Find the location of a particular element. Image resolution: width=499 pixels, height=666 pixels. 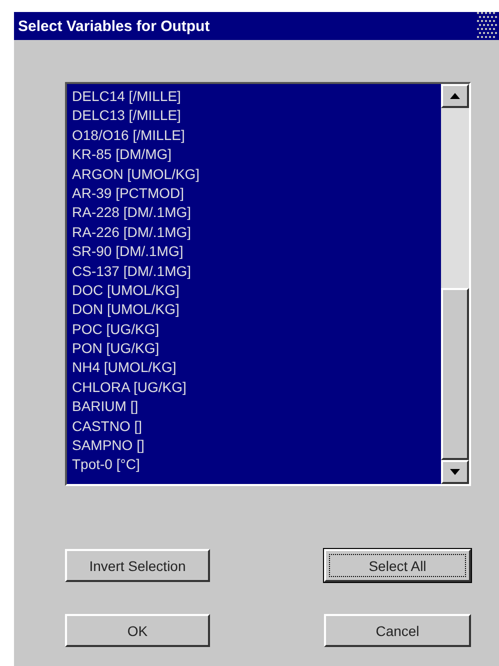

down-arrow-icon is located at coordinates (455, 472).